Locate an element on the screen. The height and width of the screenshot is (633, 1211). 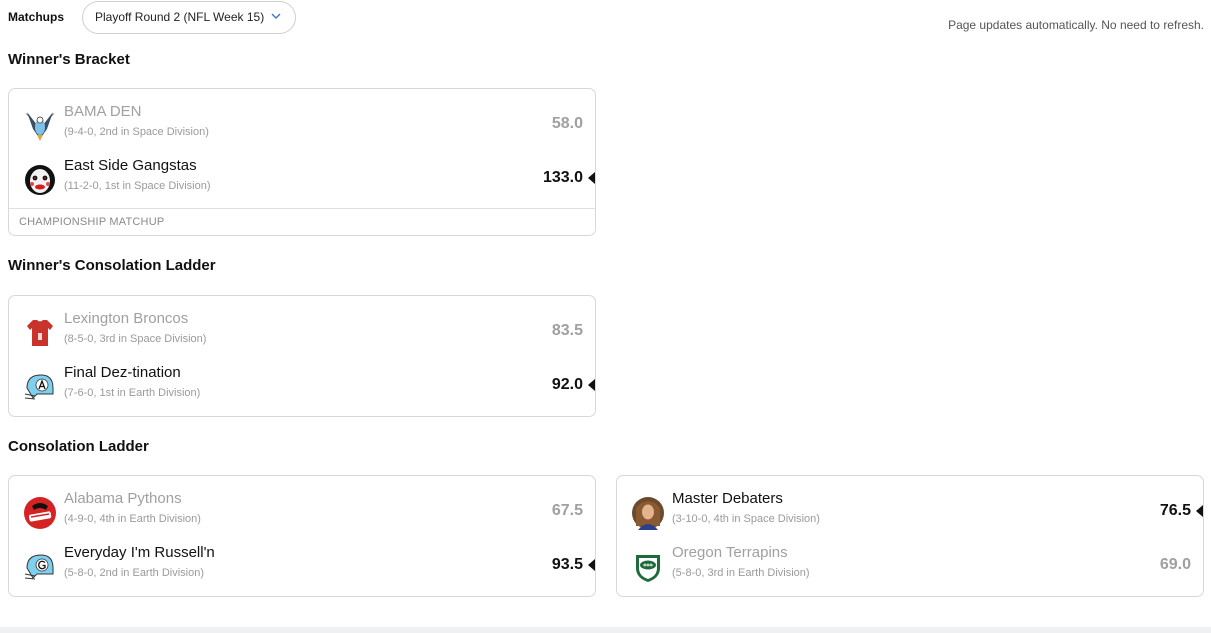
helmet-a-icon is located at coordinates (39, 387).